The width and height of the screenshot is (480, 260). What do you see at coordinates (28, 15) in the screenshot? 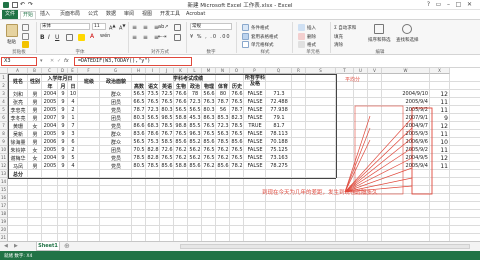
I see `tab-home: 开始` at bounding box center [28, 15].